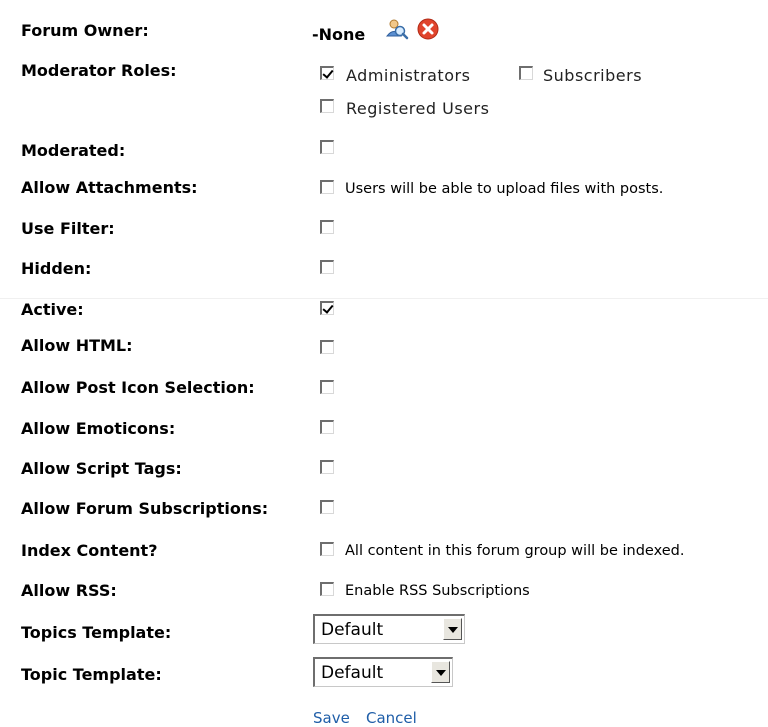 The width and height of the screenshot is (768, 727). What do you see at coordinates (68, 228) in the screenshot?
I see `use-filter-label: Use Filter:` at bounding box center [68, 228].